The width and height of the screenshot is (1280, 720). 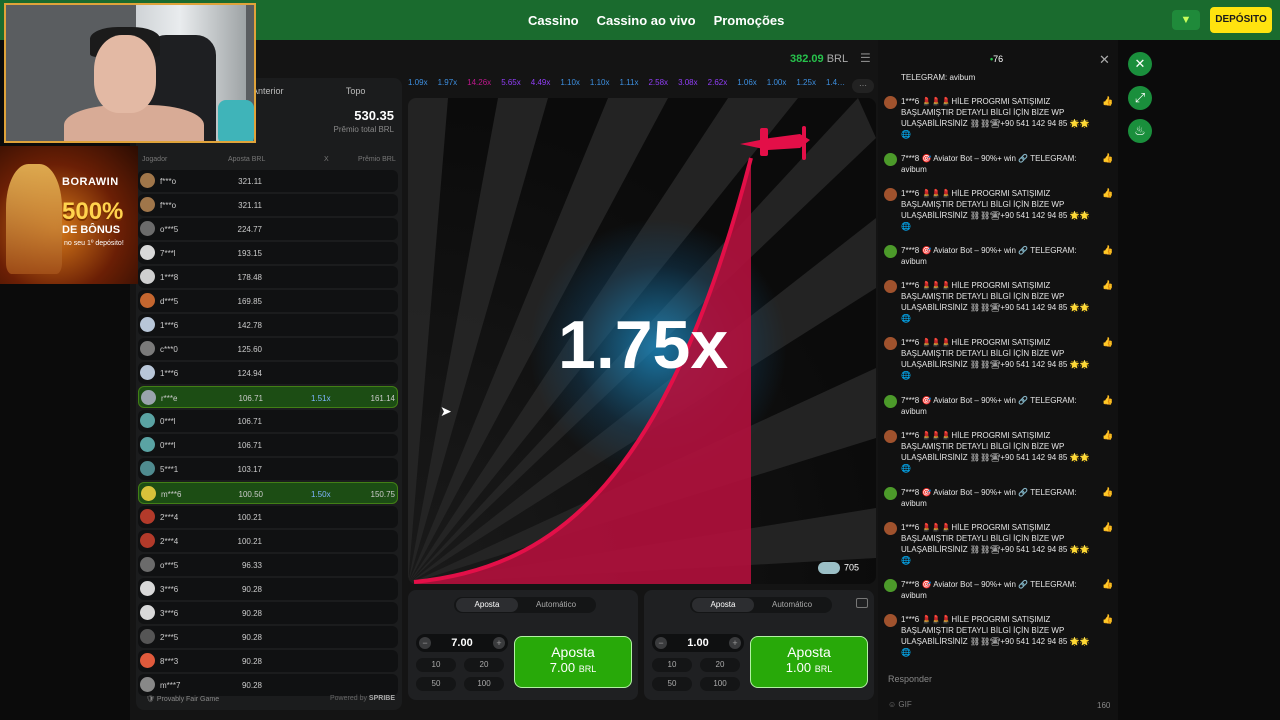 What do you see at coordinates (809, 662) in the screenshot?
I see `place-bet-button: Aposta 1.00 BRL` at bounding box center [809, 662].